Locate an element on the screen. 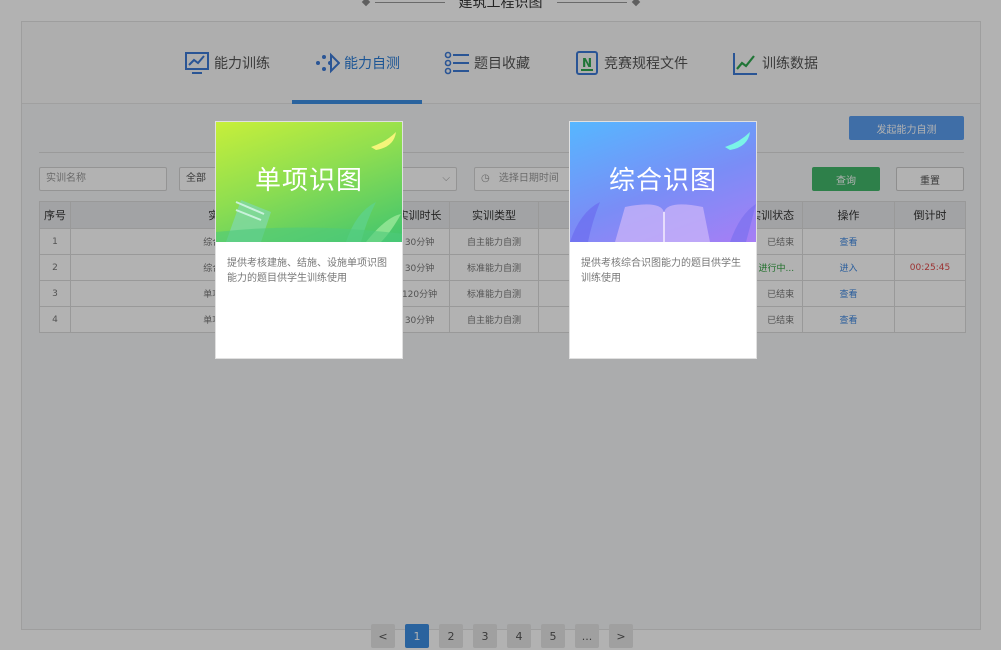  card-description: 提供考核建施、结施、设施单项识图能力的题目供学生训练使用 is located at coordinates (307, 271).